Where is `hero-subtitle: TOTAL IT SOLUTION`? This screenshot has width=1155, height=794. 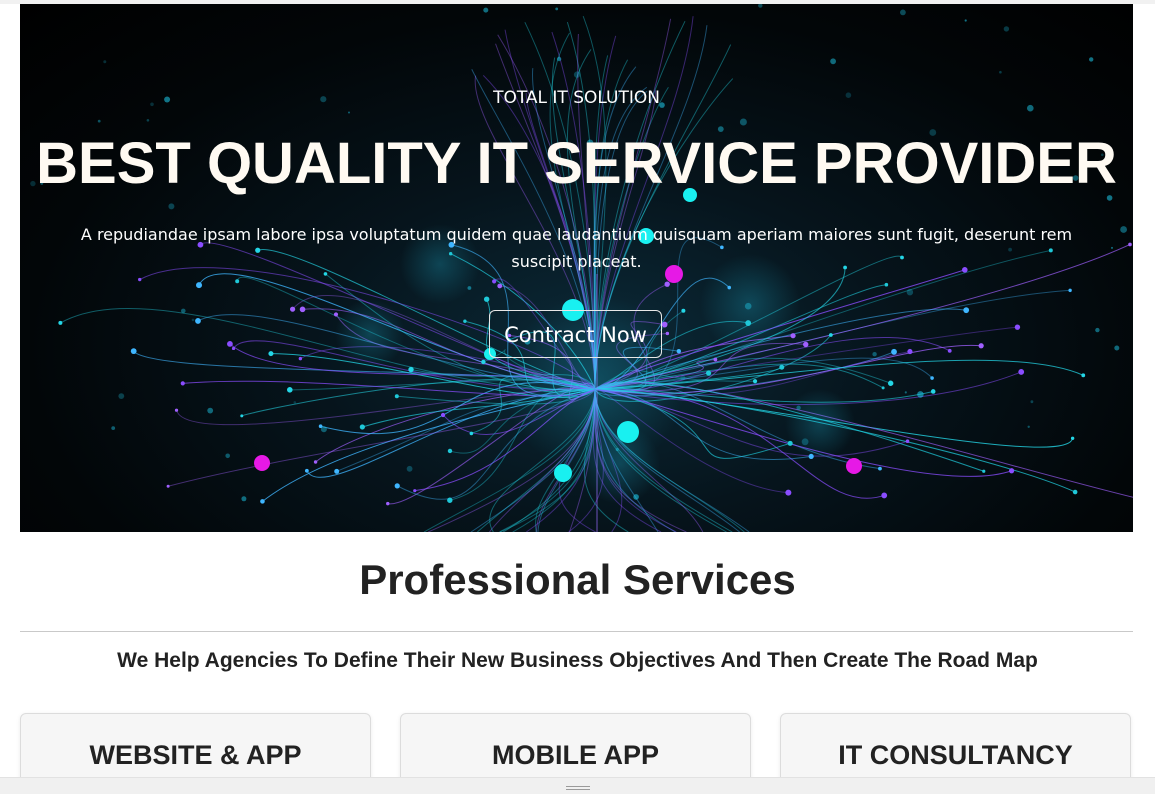
hero-subtitle: TOTAL IT SOLUTION is located at coordinates (576, 98).